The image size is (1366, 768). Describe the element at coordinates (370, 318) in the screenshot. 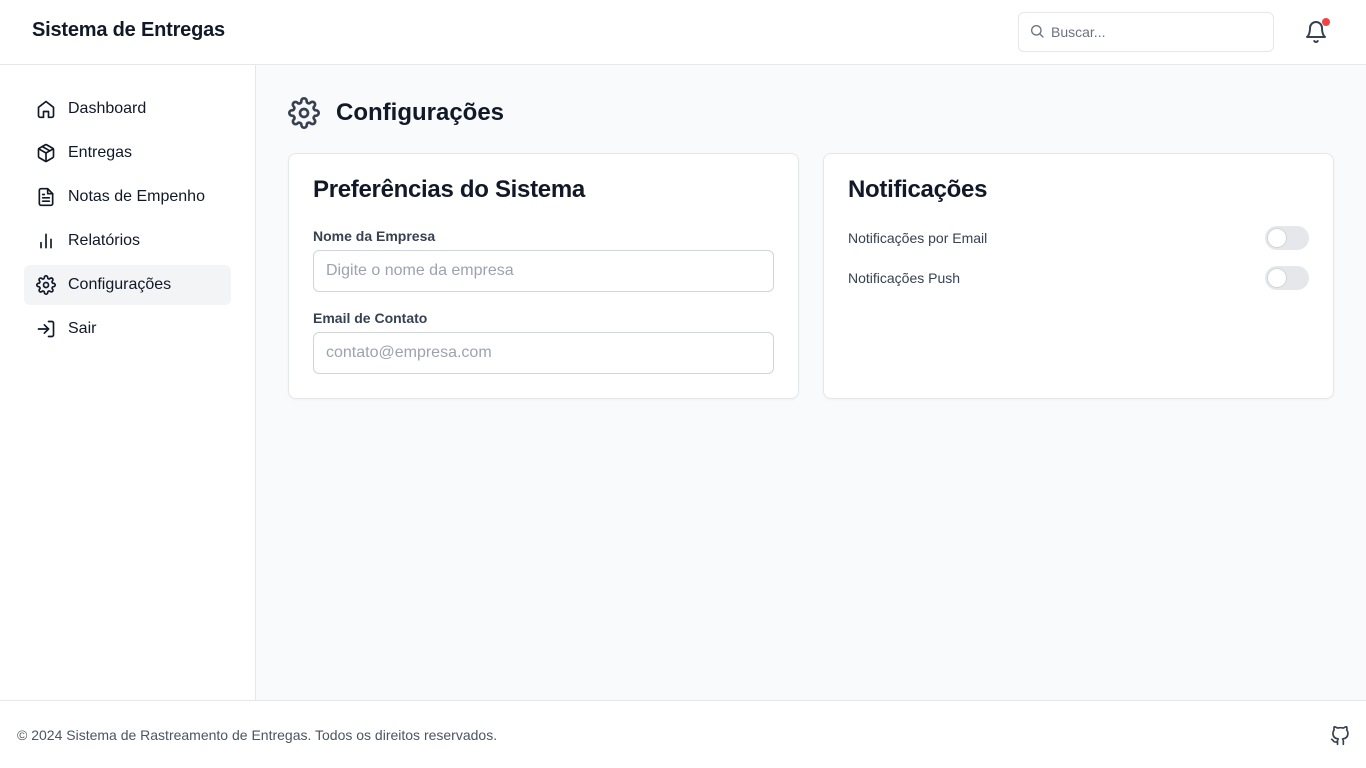

I see `contact-email-label: Email de Contato` at that location.